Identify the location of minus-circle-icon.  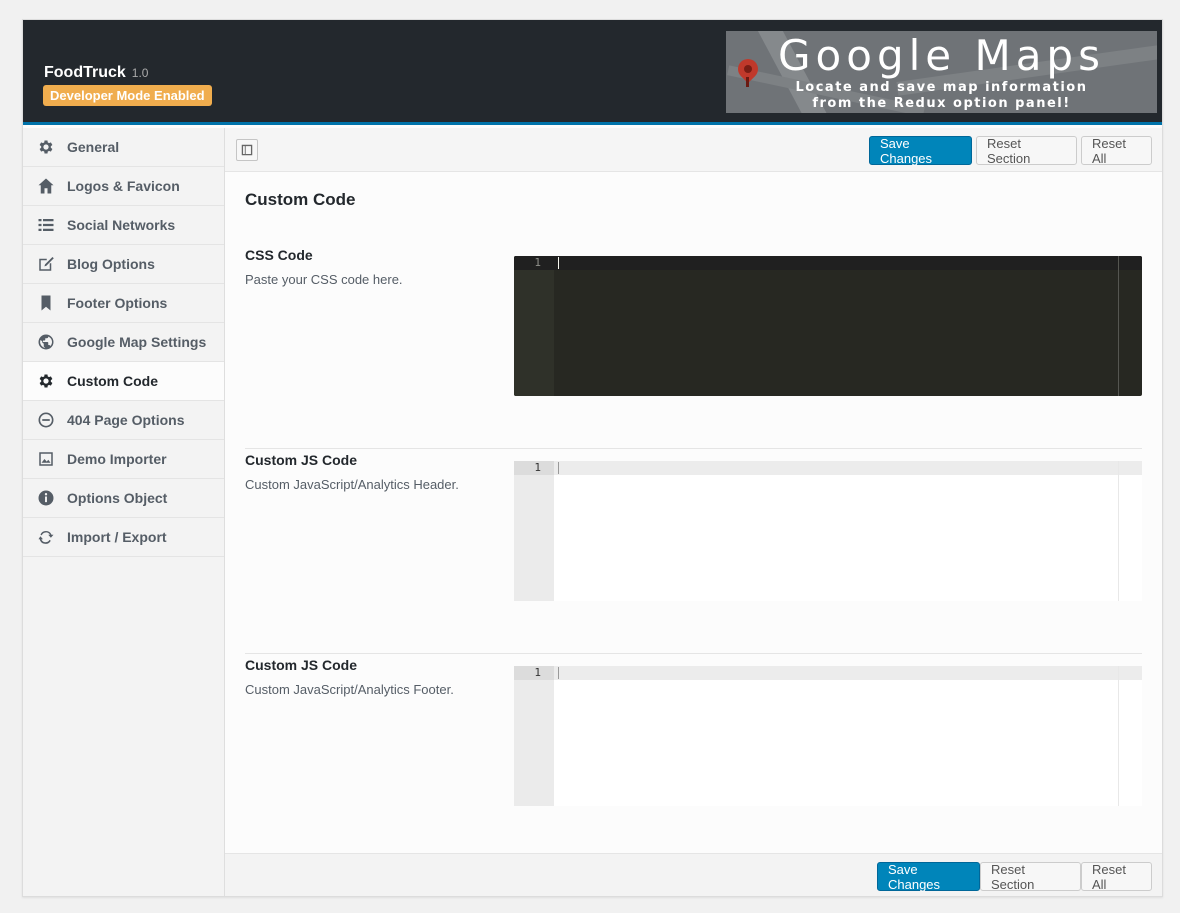
(46, 420).